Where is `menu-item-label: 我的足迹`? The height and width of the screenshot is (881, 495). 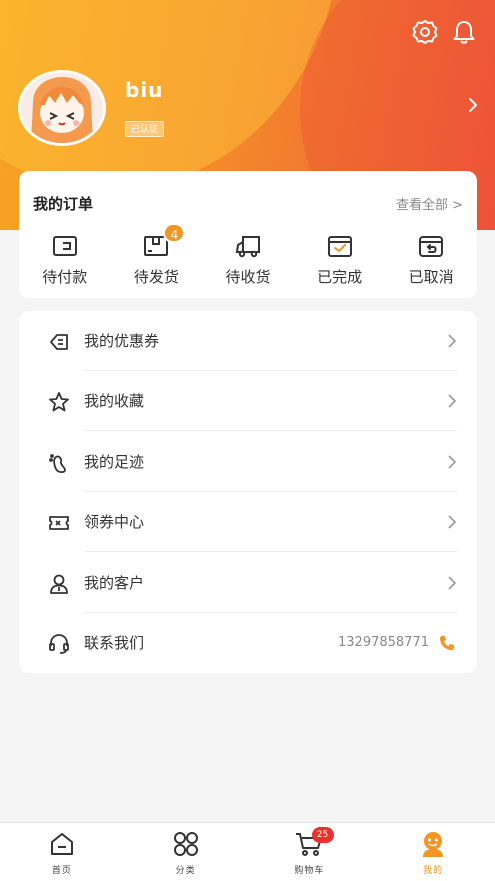
menu-item-label: 我的足迹 is located at coordinates (114, 462).